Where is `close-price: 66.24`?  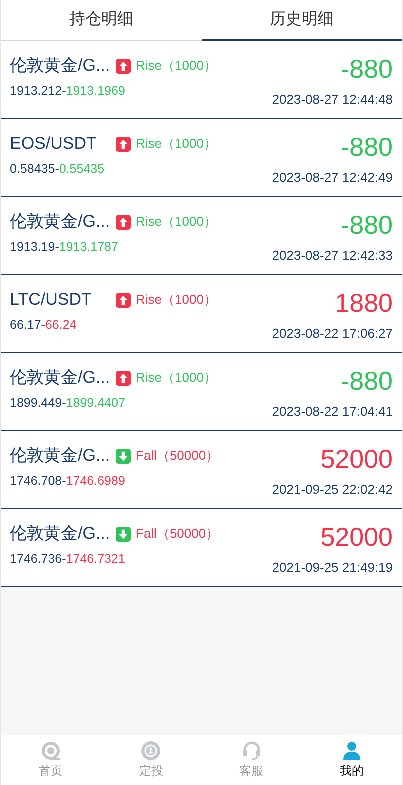 close-price: 66.24 is located at coordinates (61, 325).